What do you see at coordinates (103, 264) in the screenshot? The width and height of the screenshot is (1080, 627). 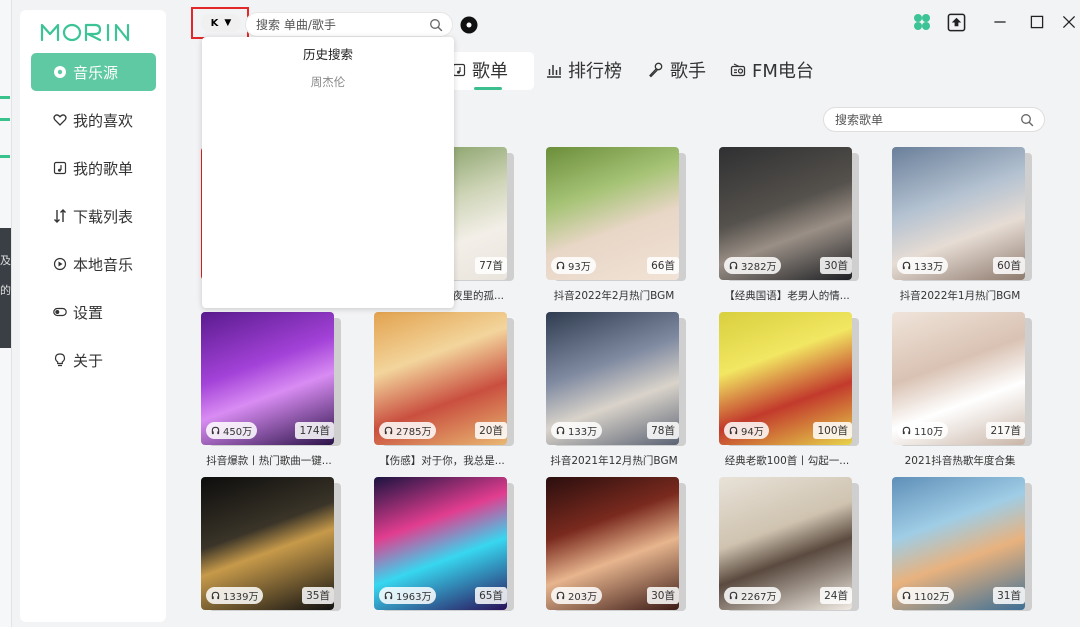 I see `sidebar-item-label: 本地音乐` at bounding box center [103, 264].